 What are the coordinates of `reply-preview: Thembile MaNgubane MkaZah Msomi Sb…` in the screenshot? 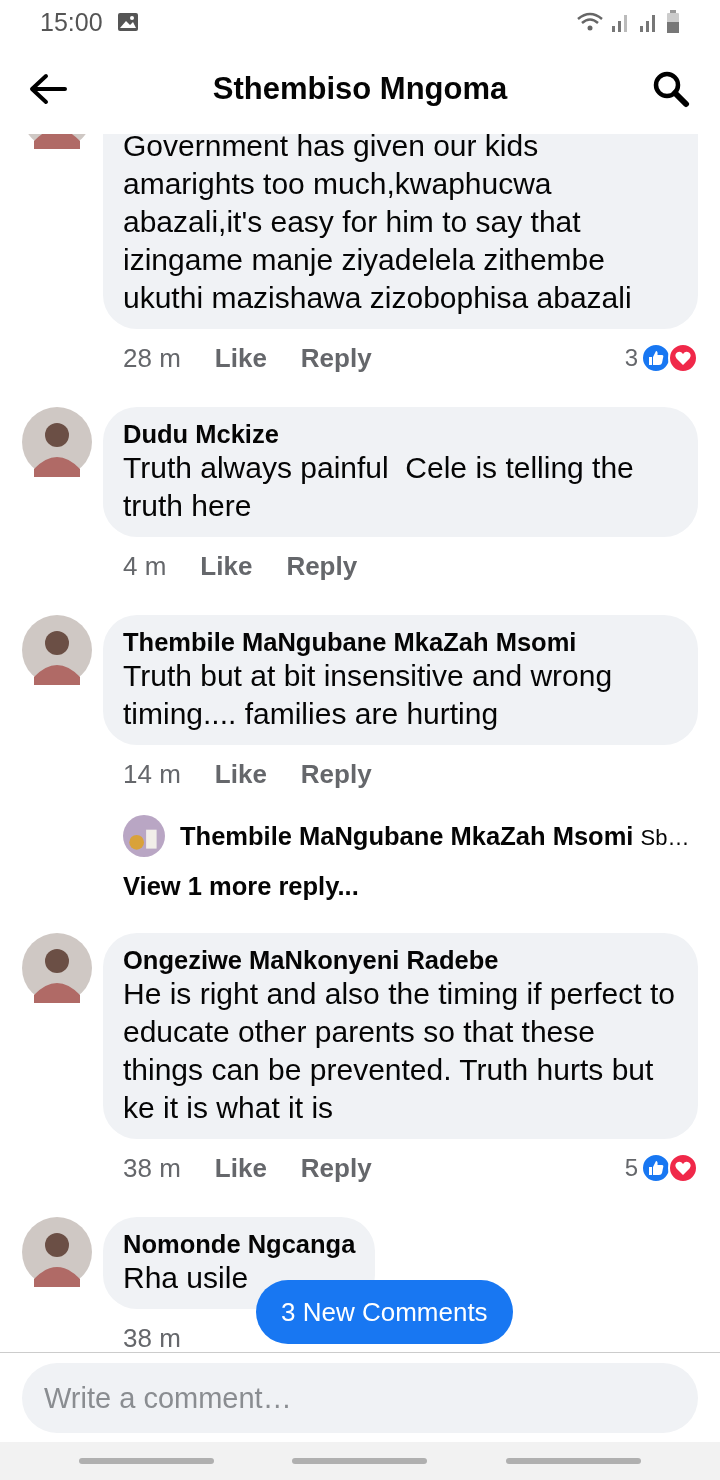 It's located at (435, 836).